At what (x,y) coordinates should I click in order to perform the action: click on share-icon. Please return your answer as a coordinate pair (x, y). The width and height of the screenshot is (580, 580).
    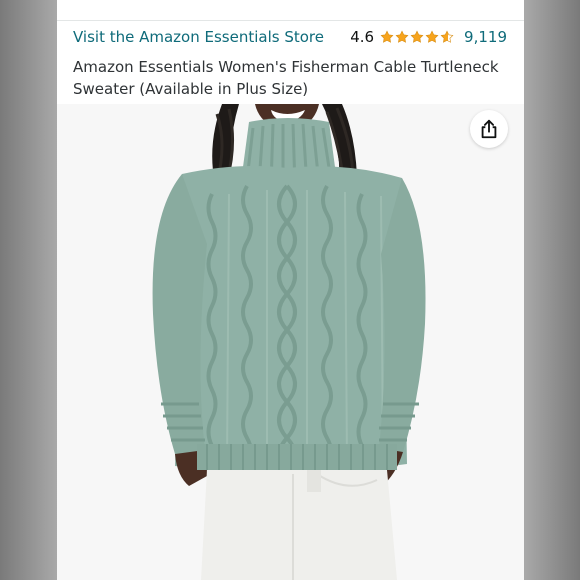
    Looking at the image, I should click on (489, 129).